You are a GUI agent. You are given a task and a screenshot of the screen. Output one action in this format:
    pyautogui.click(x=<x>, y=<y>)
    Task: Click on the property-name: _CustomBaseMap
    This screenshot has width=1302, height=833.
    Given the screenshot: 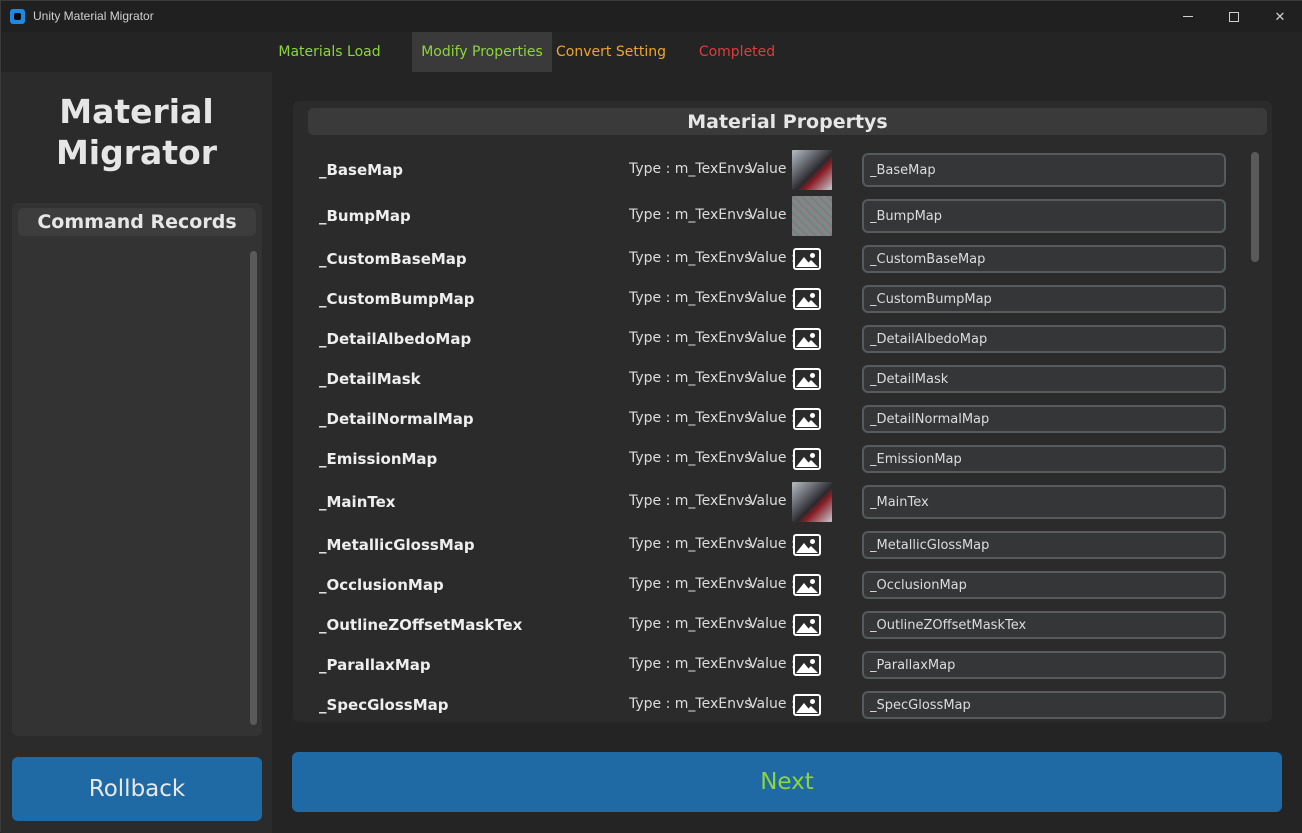 What is the action you would take?
    pyautogui.click(x=393, y=259)
    